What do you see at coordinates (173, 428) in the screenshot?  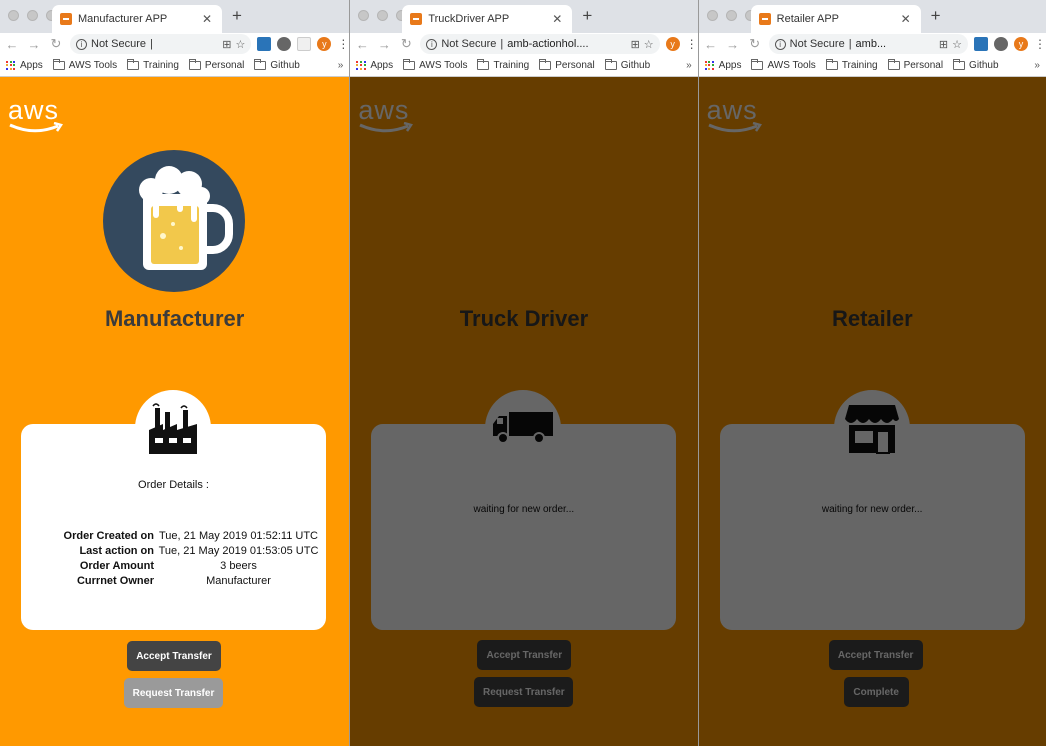 I see `factory-badge` at bounding box center [173, 428].